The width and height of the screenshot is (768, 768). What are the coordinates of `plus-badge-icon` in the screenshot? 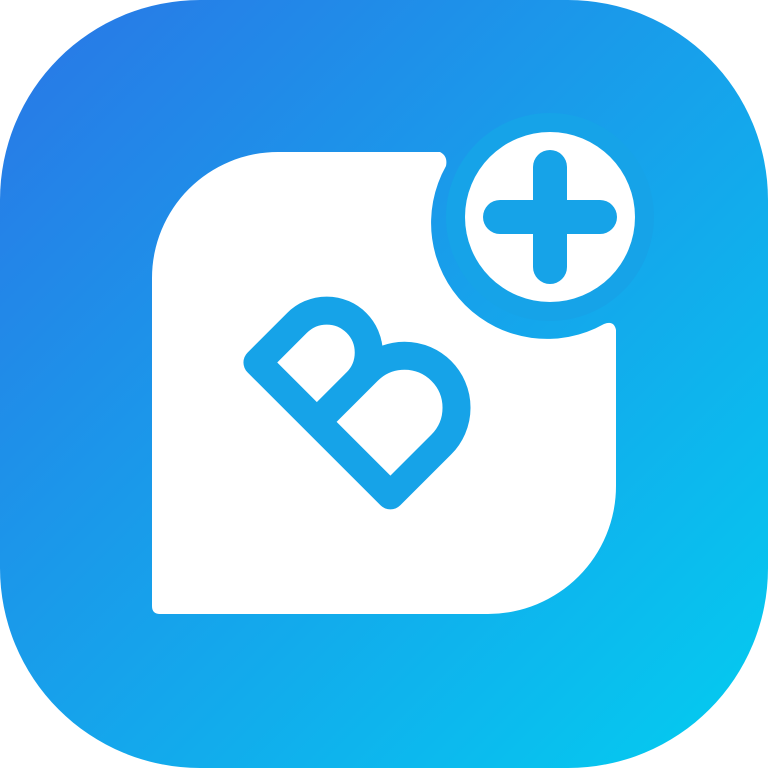 It's located at (550, 217).